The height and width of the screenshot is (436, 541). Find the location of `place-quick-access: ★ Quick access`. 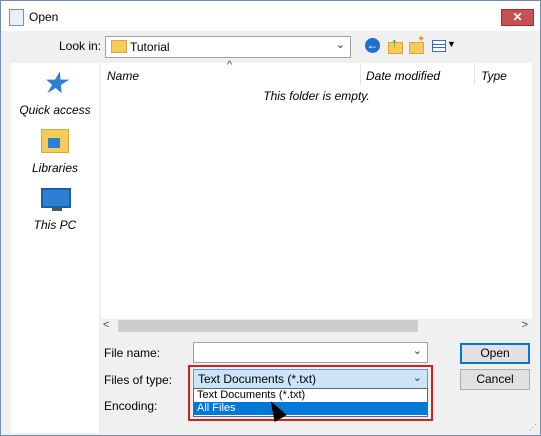

place-quick-access: ★ Quick access is located at coordinates (55, 94).